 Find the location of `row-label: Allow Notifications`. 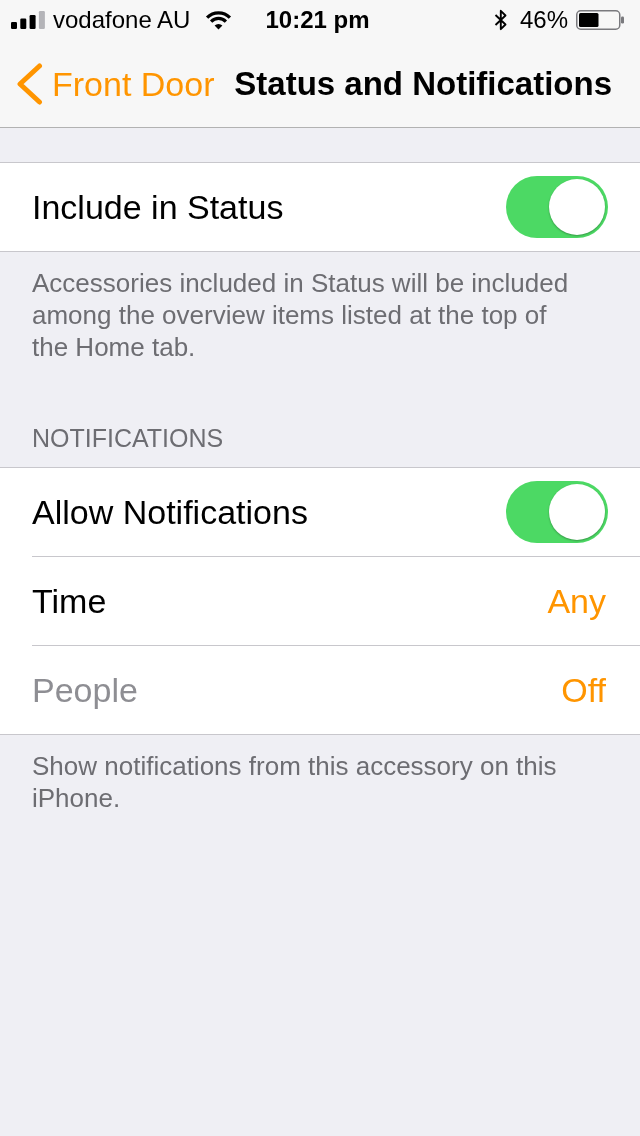

row-label: Allow Notifications is located at coordinates (170, 512).